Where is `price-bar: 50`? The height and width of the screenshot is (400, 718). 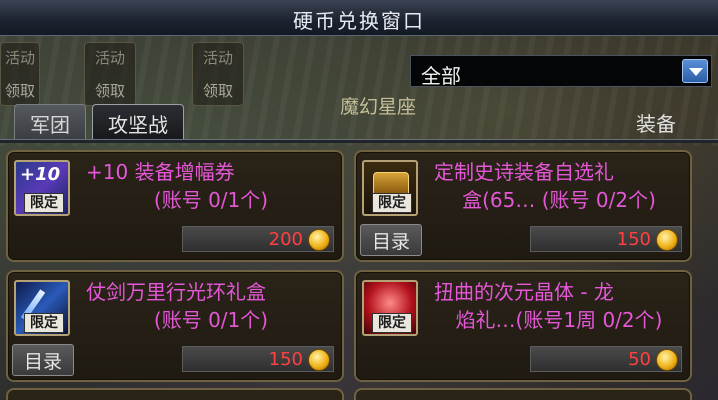 price-bar: 50 is located at coordinates (606, 359).